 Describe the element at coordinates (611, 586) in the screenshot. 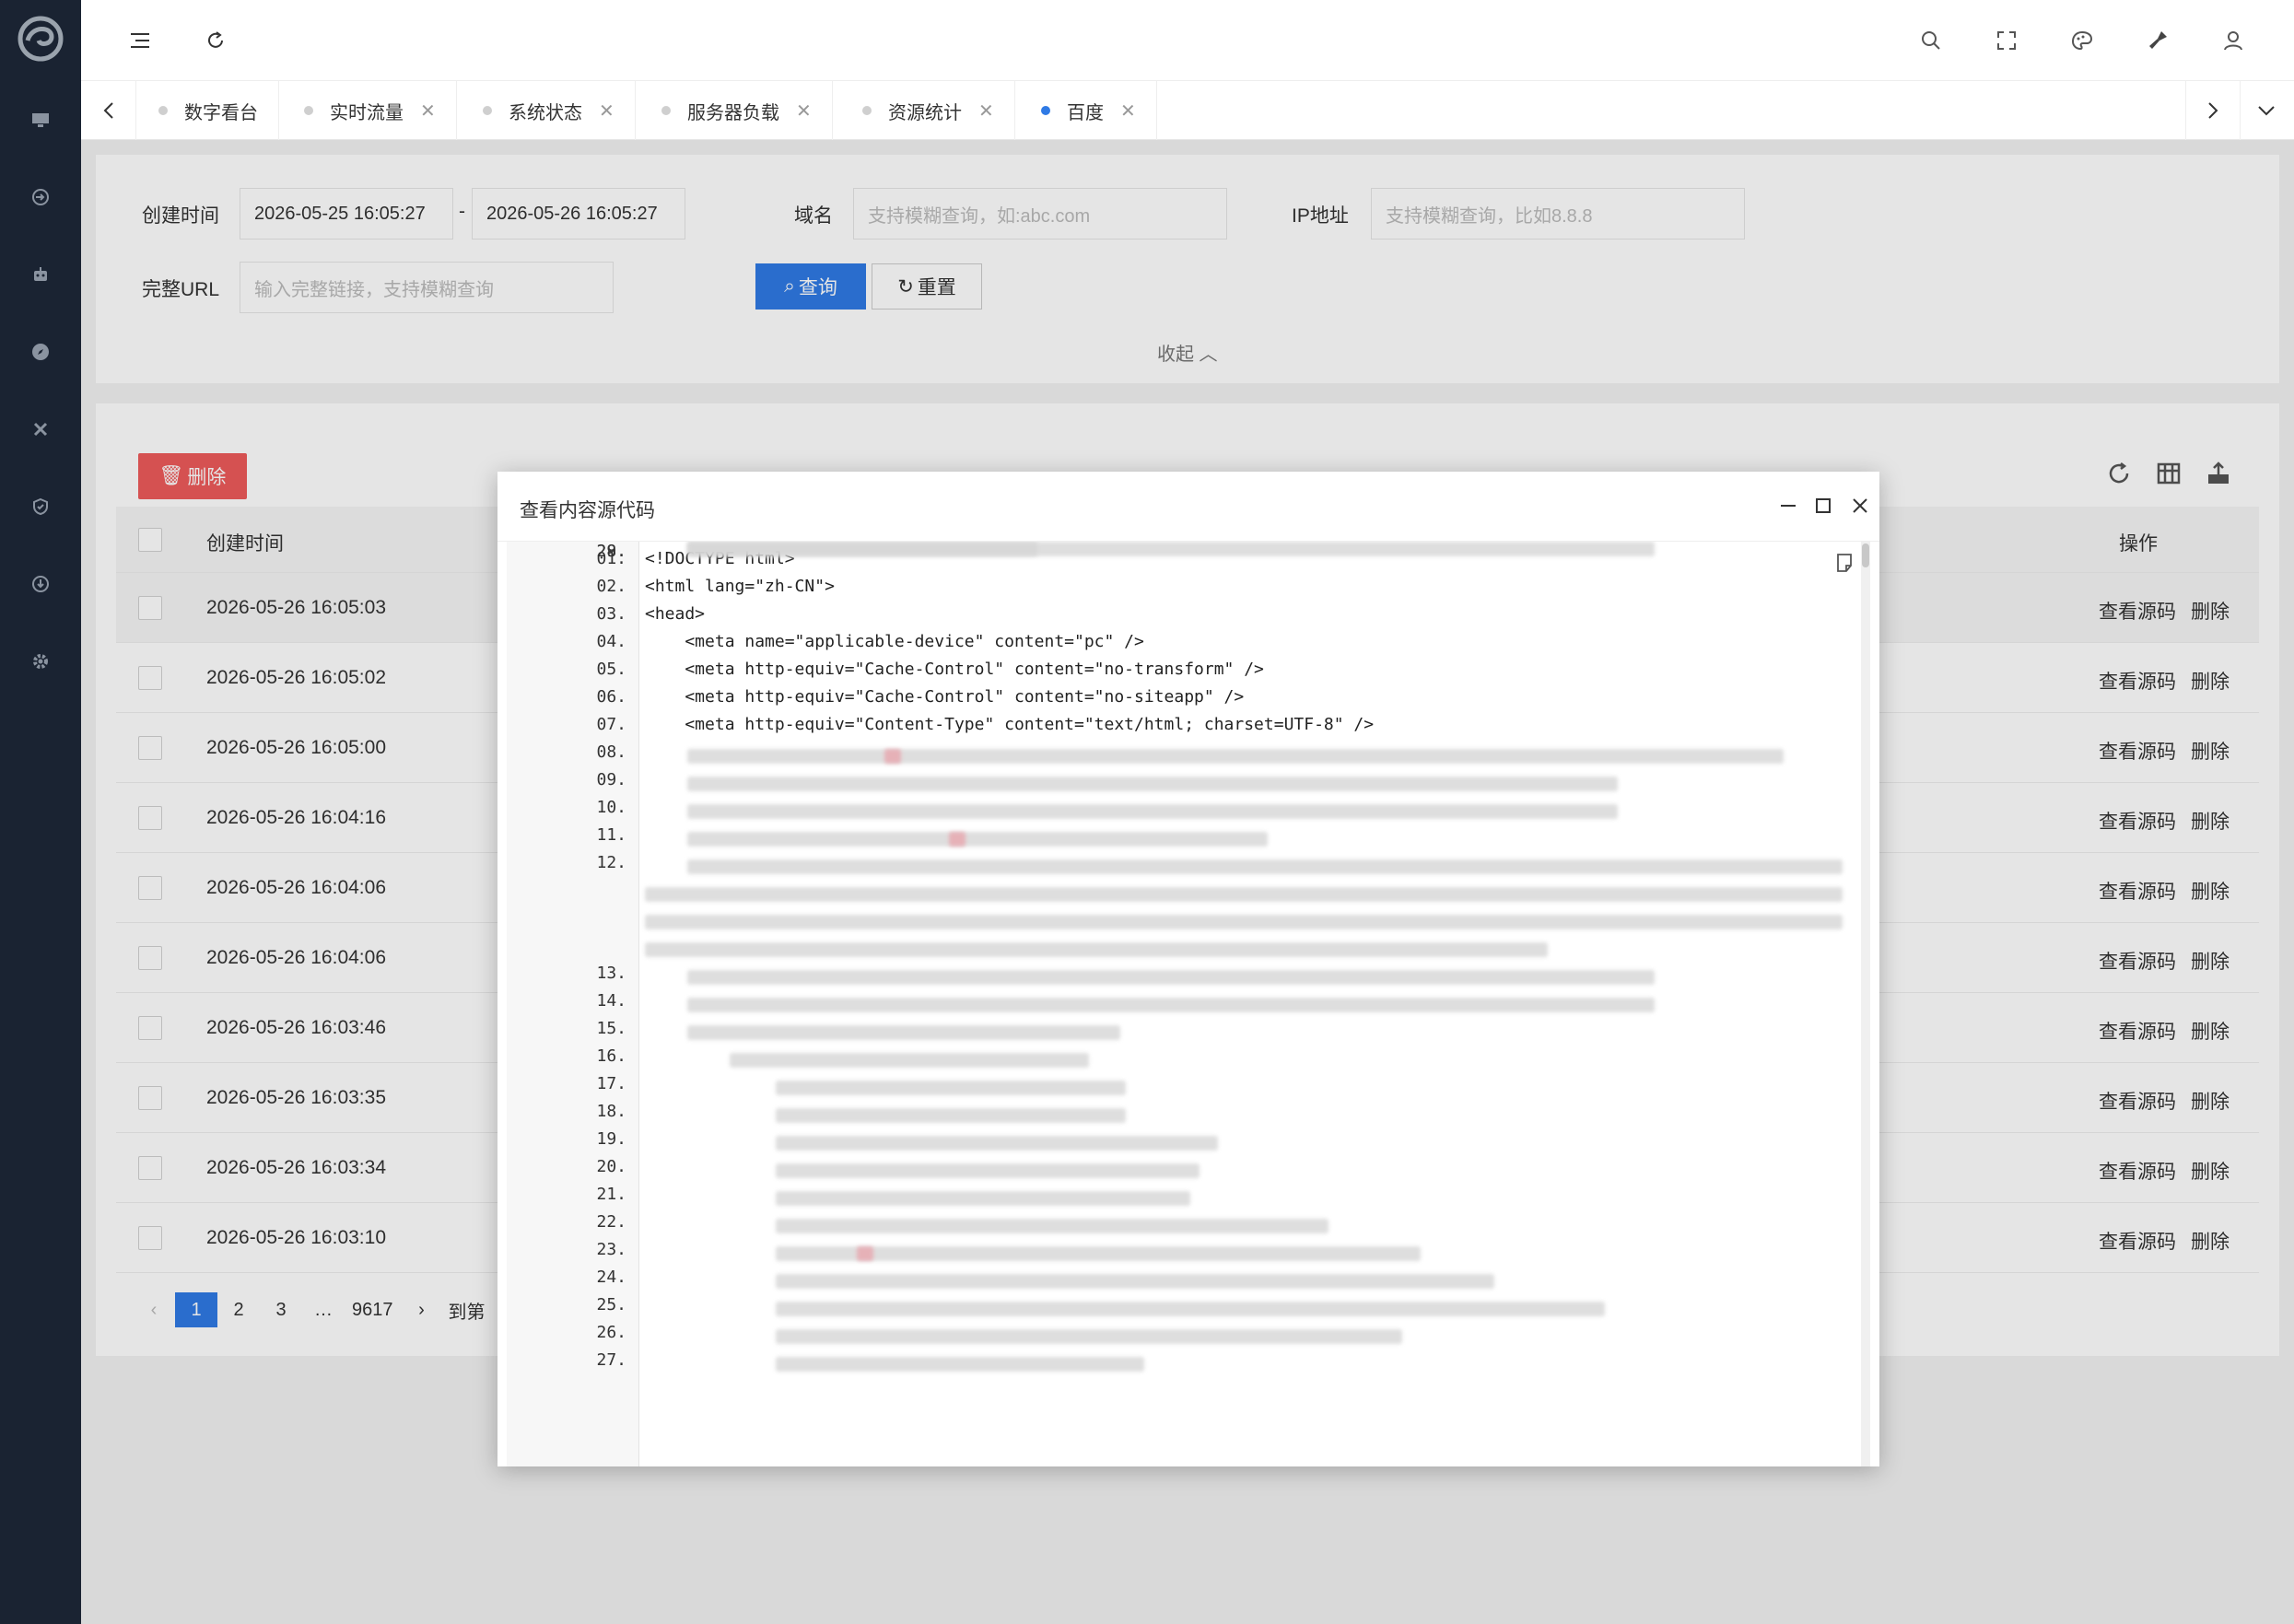

I see `line-number: 02.` at that location.